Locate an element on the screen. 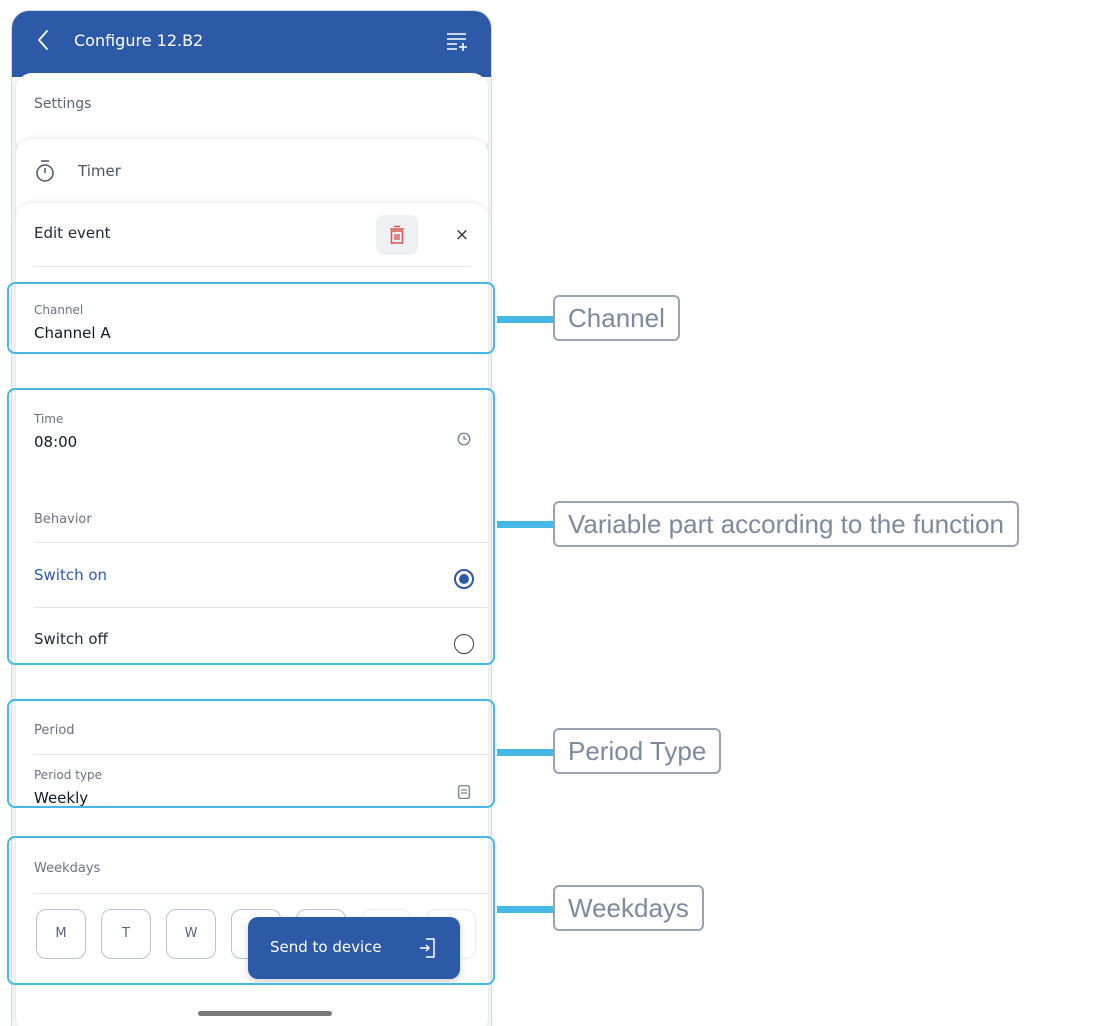 The width and height of the screenshot is (1096, 1026). trash-icon is located at coordinates (397, 234).